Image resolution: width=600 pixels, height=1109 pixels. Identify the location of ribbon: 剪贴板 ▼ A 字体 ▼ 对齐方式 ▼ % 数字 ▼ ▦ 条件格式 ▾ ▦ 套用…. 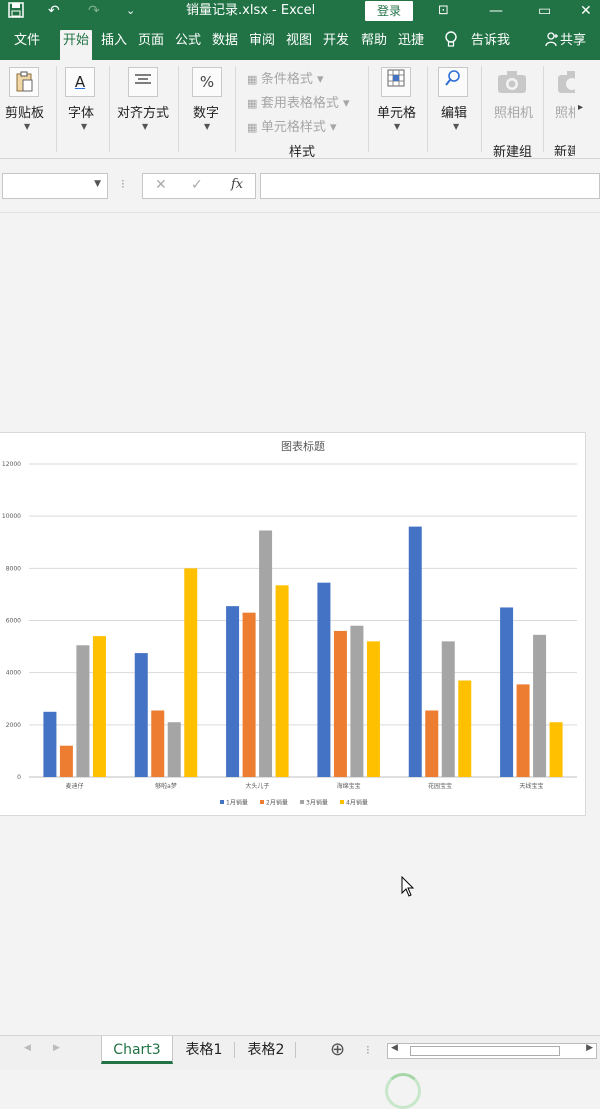
(300, 110).